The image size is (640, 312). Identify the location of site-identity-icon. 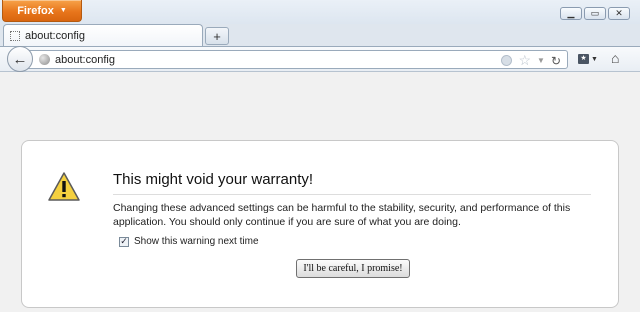
(507, 60).